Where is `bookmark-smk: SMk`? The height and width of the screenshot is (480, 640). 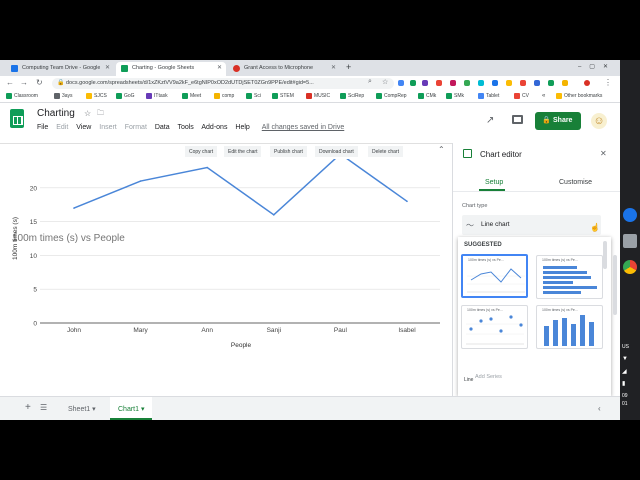 bookmark-smk: SMk is located at coordinates (455, 96).